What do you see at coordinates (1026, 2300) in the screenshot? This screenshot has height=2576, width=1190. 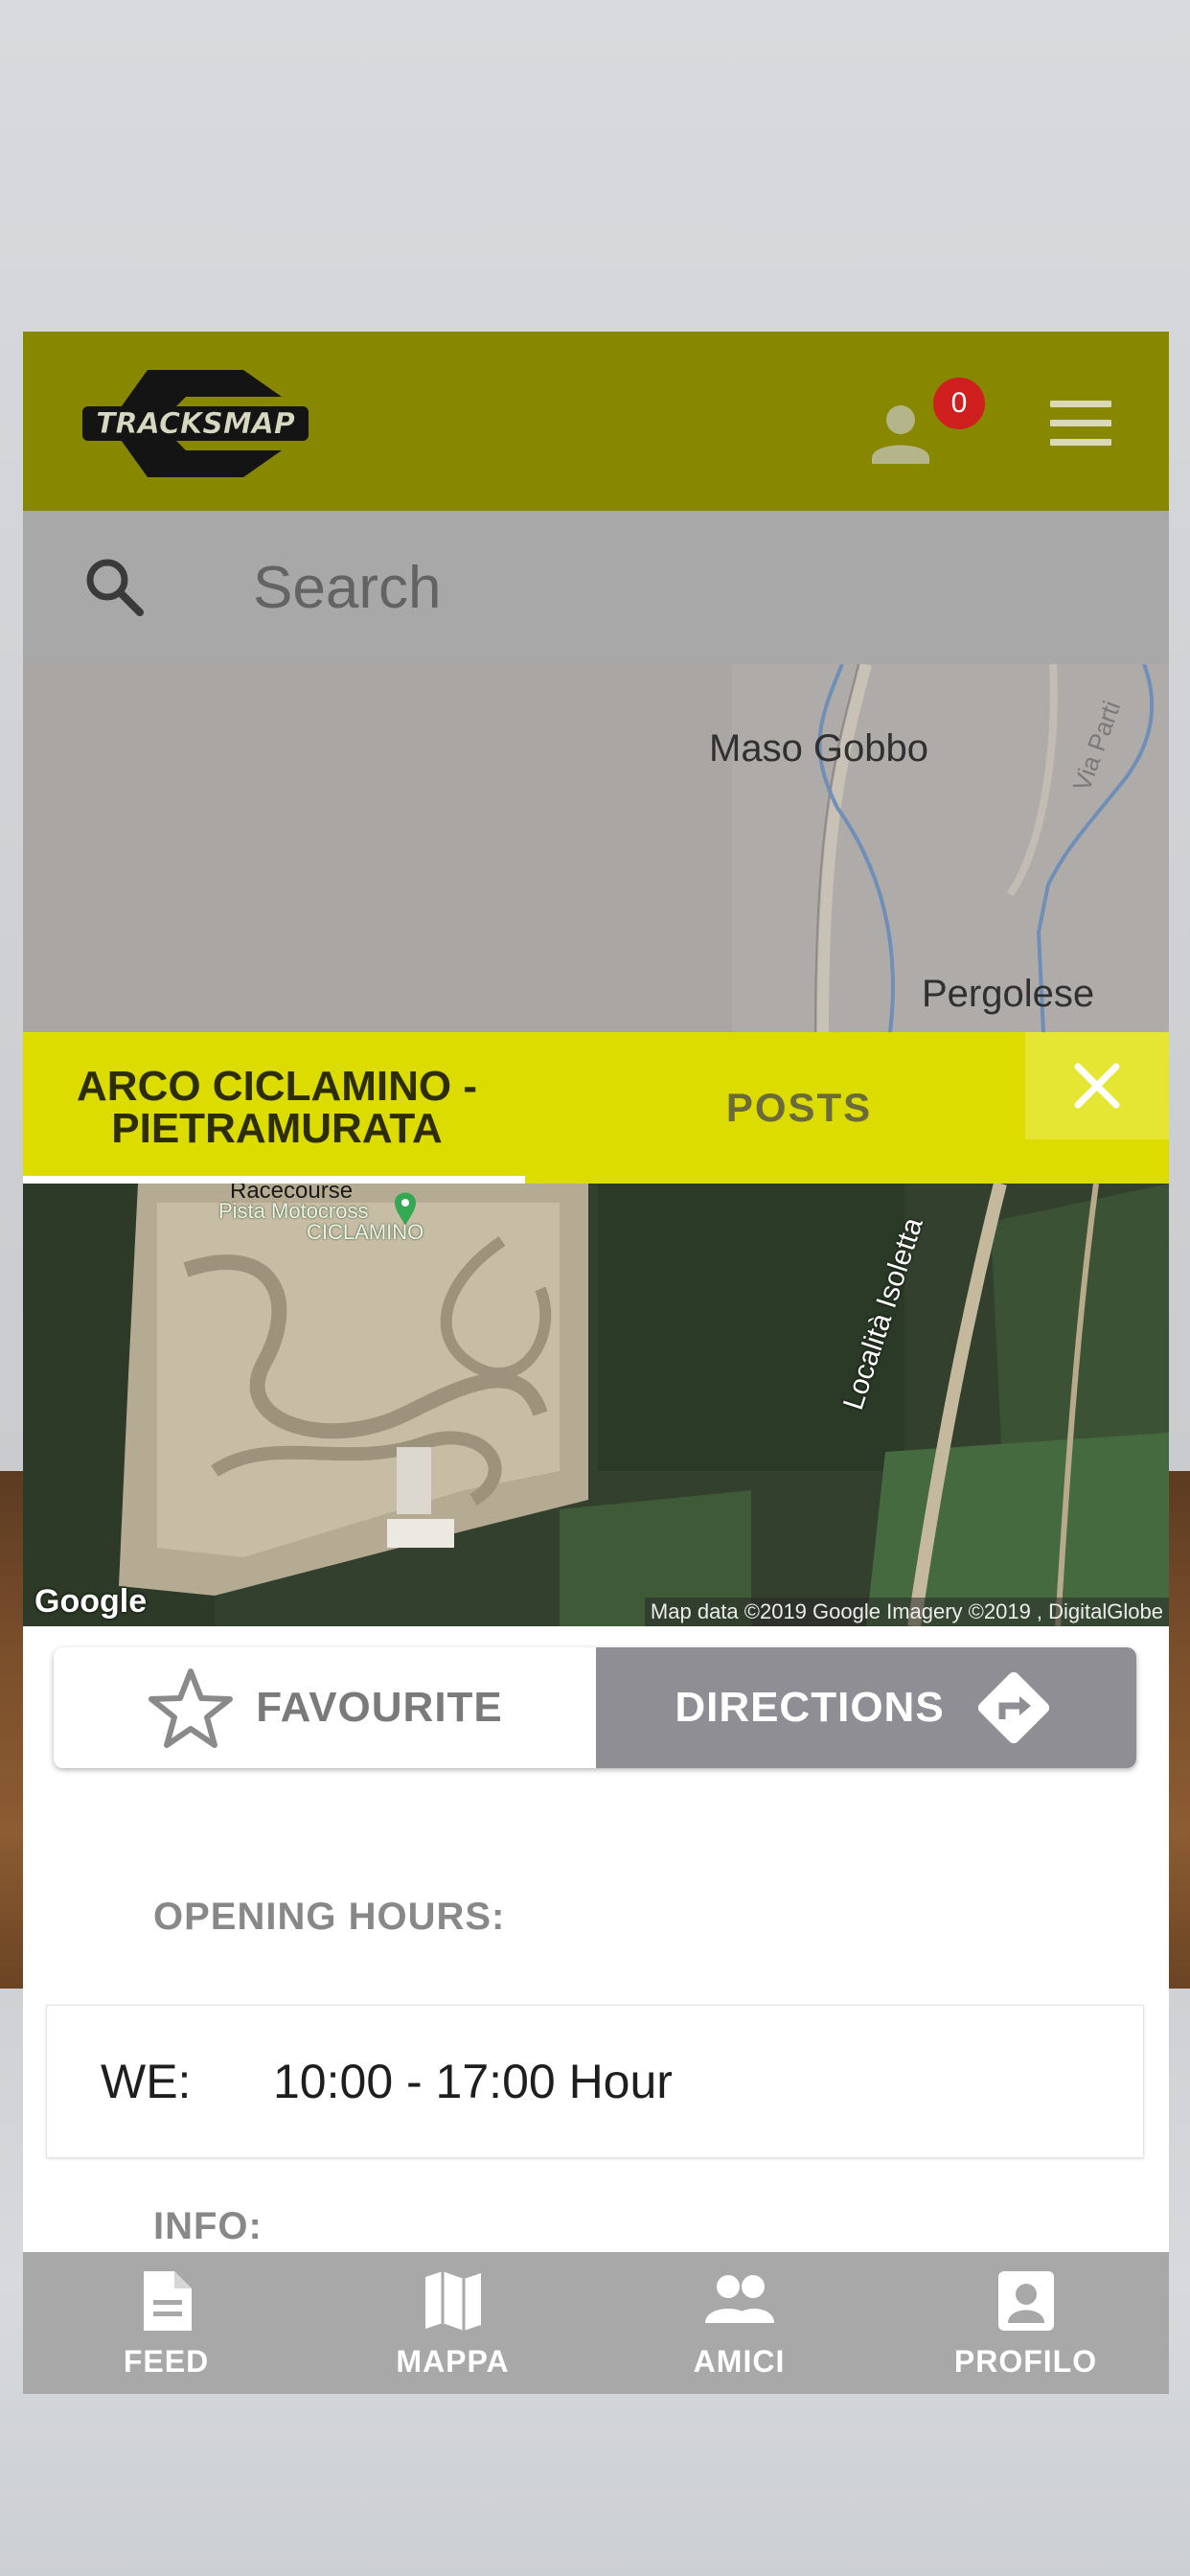 I see `profile-icon` at bounding box center [1026, 2300].